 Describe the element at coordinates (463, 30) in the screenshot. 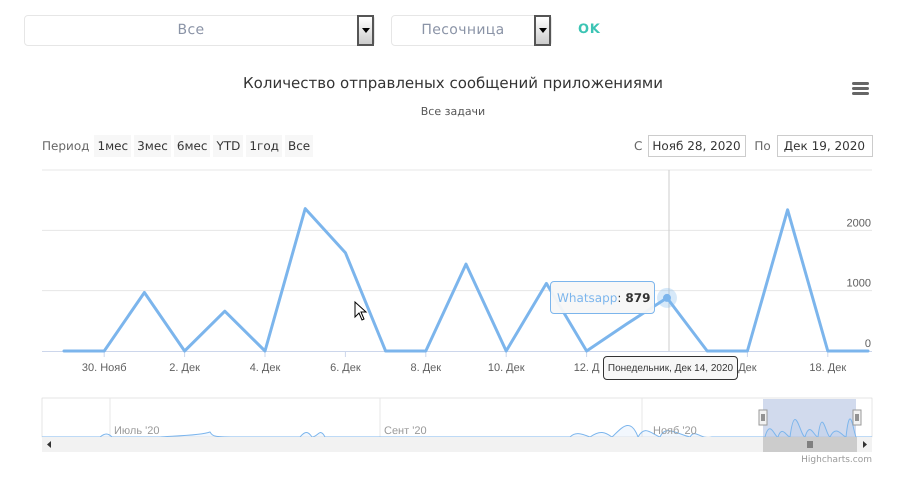

I see `dropdown-value: Песочница` at that location.